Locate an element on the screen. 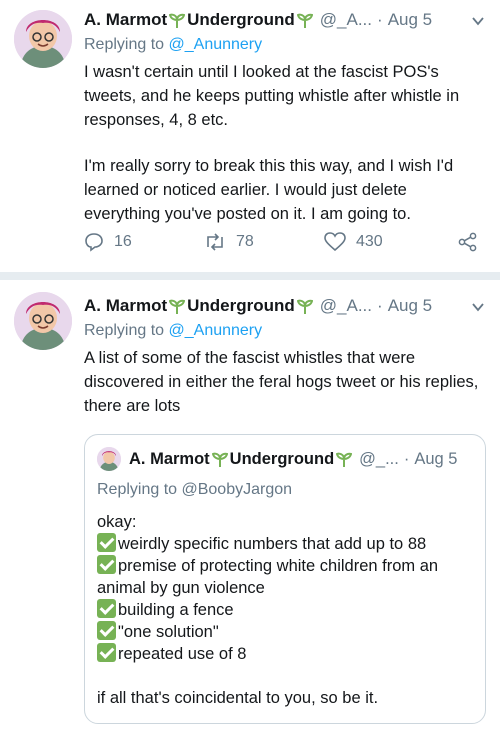 This screenshot has height=730, width=500. quoted-avatar is located at coordinates (109, 459).